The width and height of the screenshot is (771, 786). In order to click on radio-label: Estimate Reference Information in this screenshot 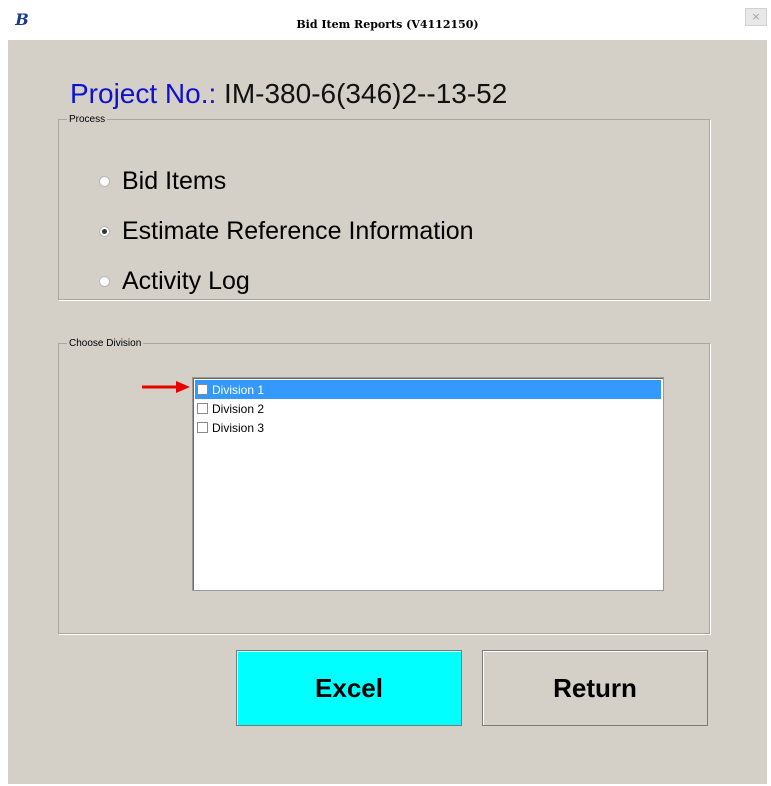, I will do `click(298, 230)`.